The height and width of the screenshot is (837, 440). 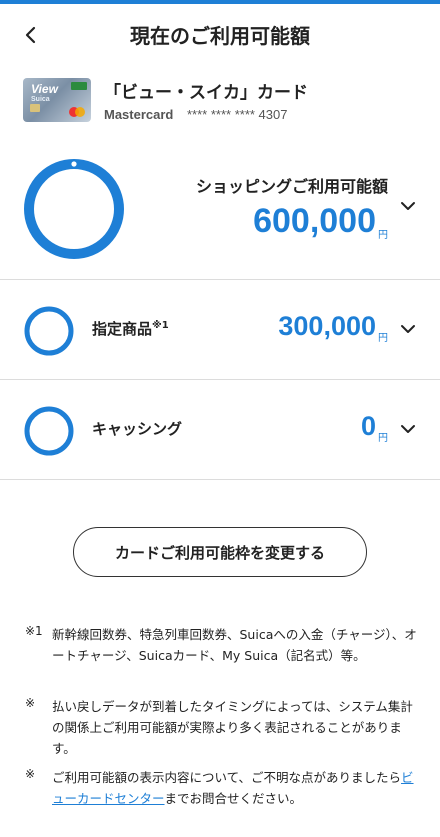 I want to click on designated-items-label: 指定商品※1, so click(x=130, y=328).